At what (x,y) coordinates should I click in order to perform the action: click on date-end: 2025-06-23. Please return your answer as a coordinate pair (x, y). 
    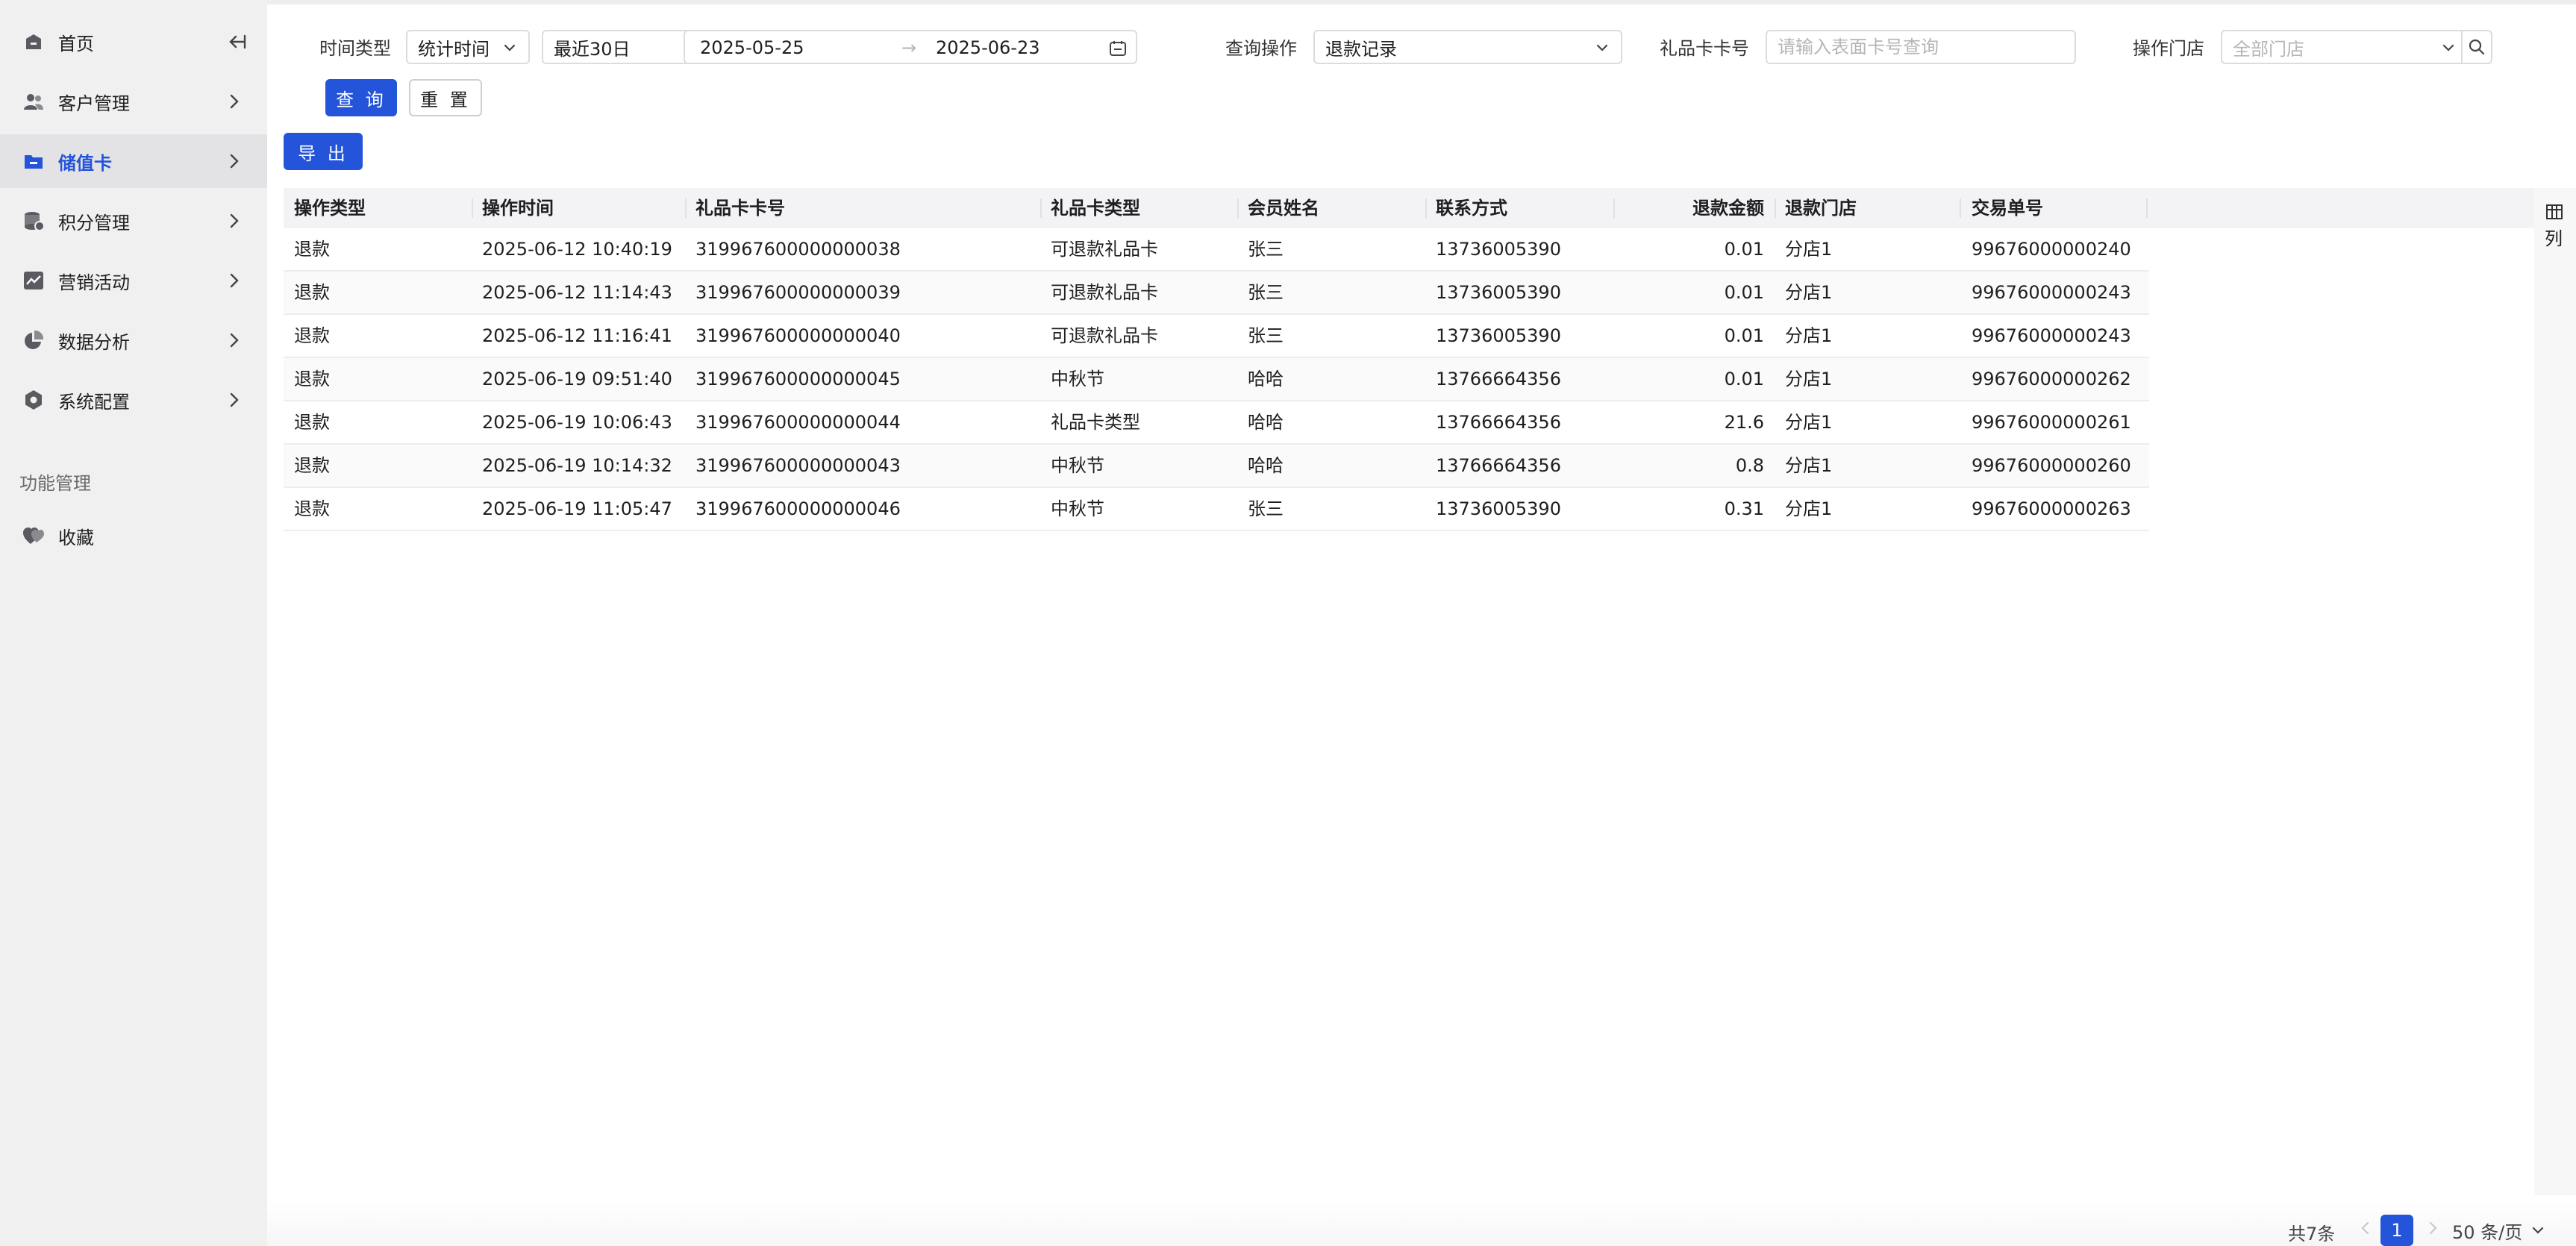
    Looking at the image, I should click on (988, 47).